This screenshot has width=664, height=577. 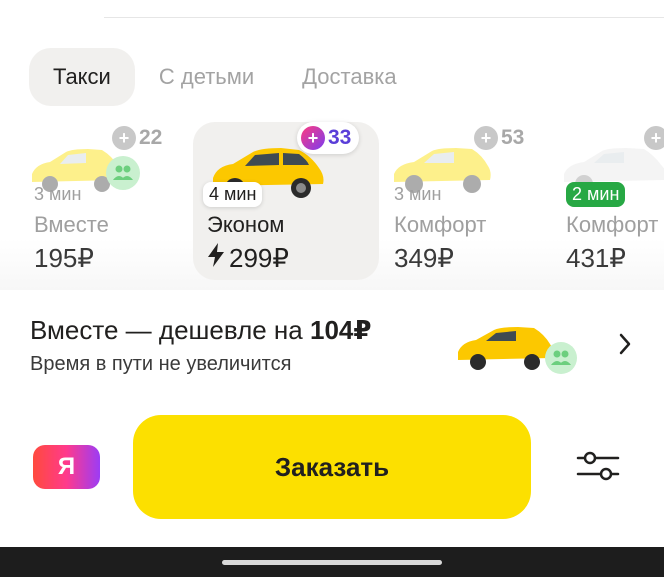 I want to click on tab-taxi: Такси, so click(x=82, y=77).